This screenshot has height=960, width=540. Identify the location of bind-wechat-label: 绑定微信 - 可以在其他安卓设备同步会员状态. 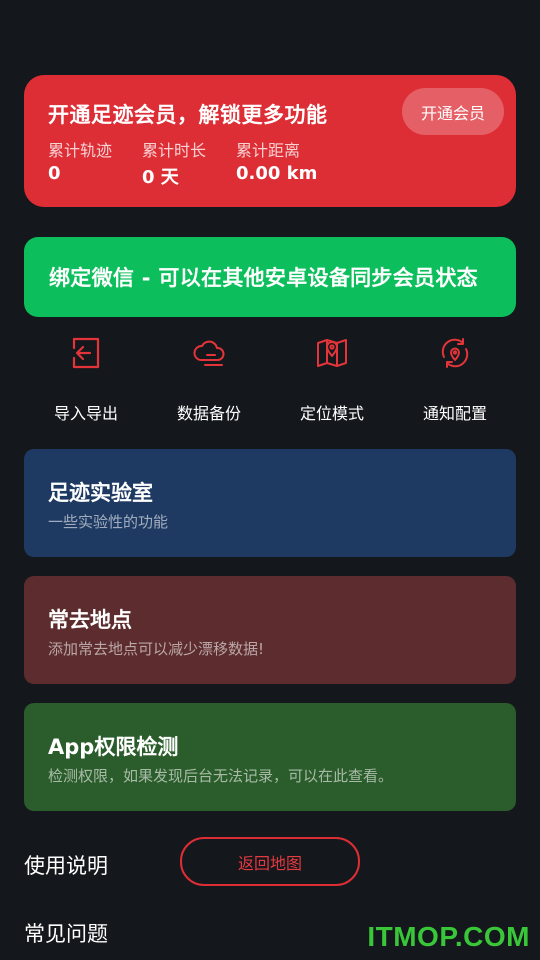
(263, 278).